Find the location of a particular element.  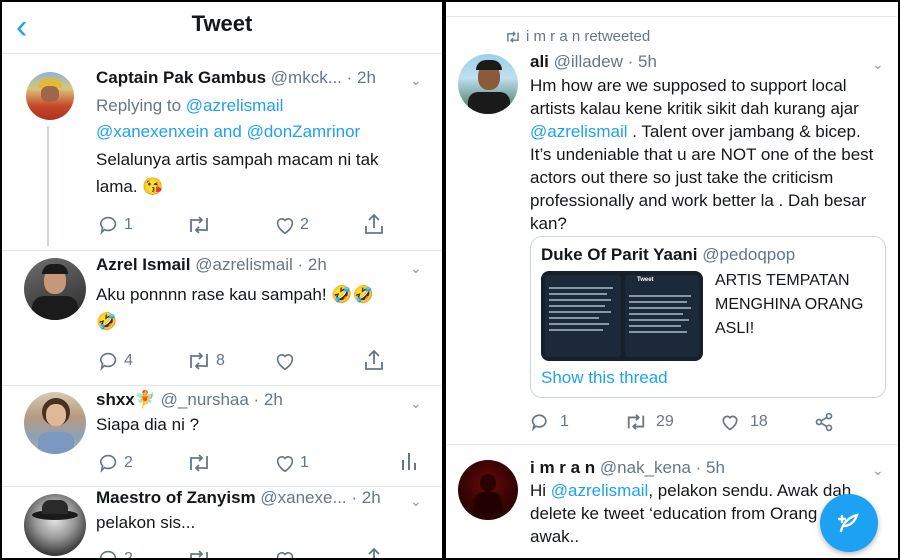

analytics-icon is located at coordinates (409, 461).